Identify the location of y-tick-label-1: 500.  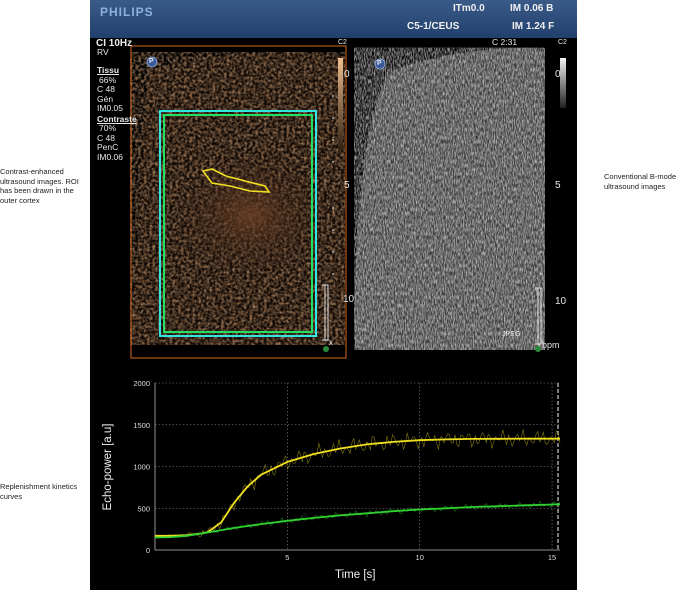
(143, 508).